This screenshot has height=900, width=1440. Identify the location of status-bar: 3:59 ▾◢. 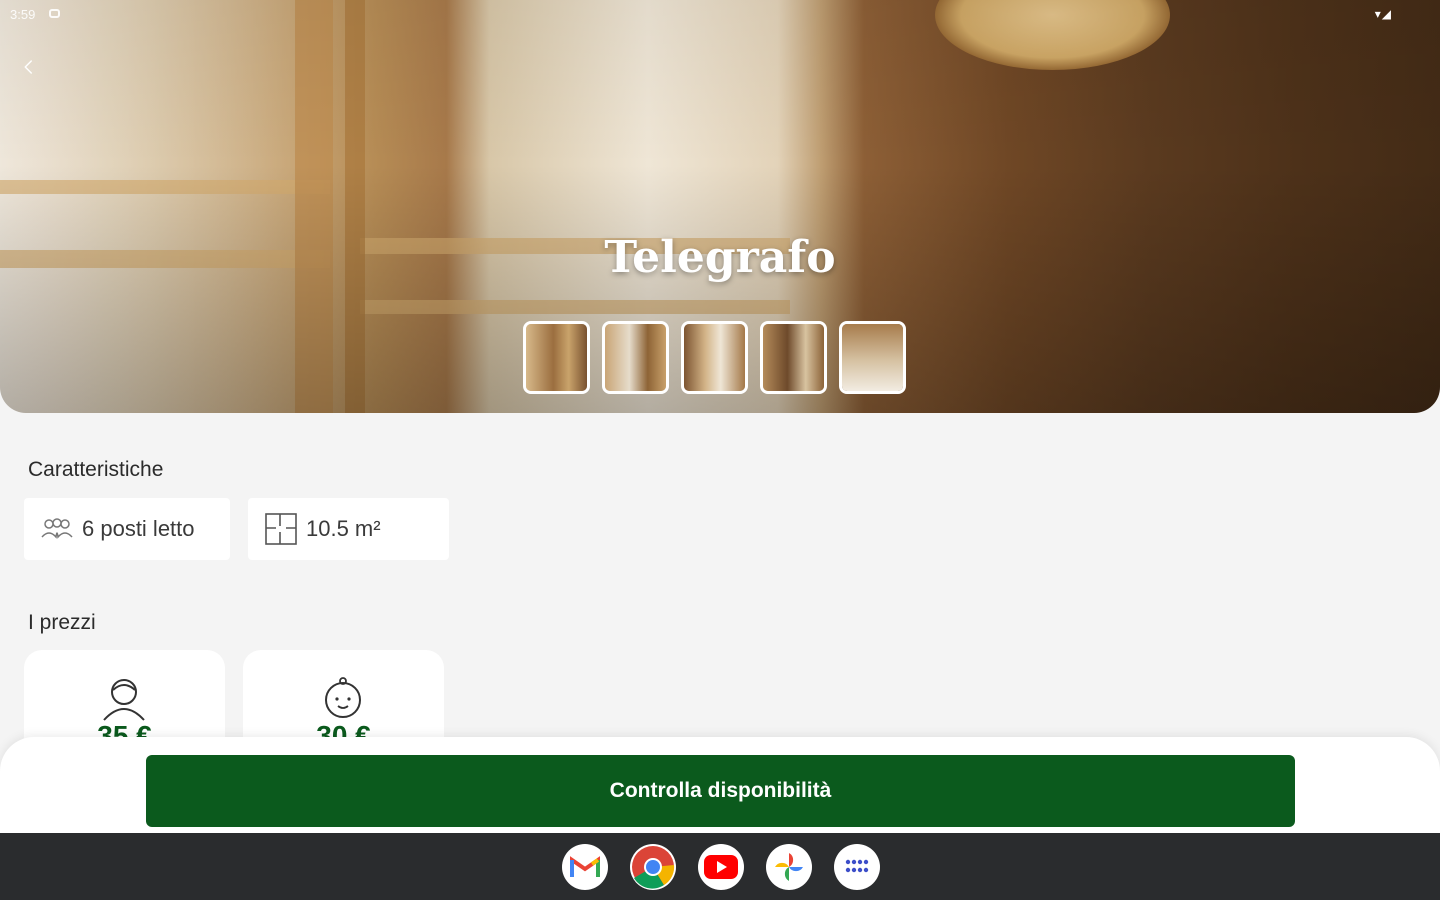
(720, 14).